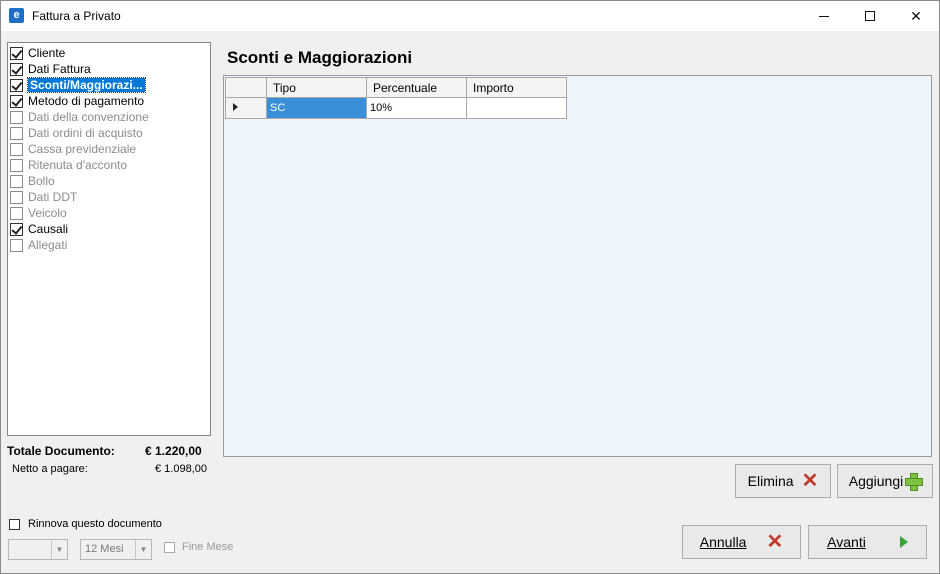 The width and height of the screenshot is (940, 574). I want to click on minimize-button, so click(824, 16).